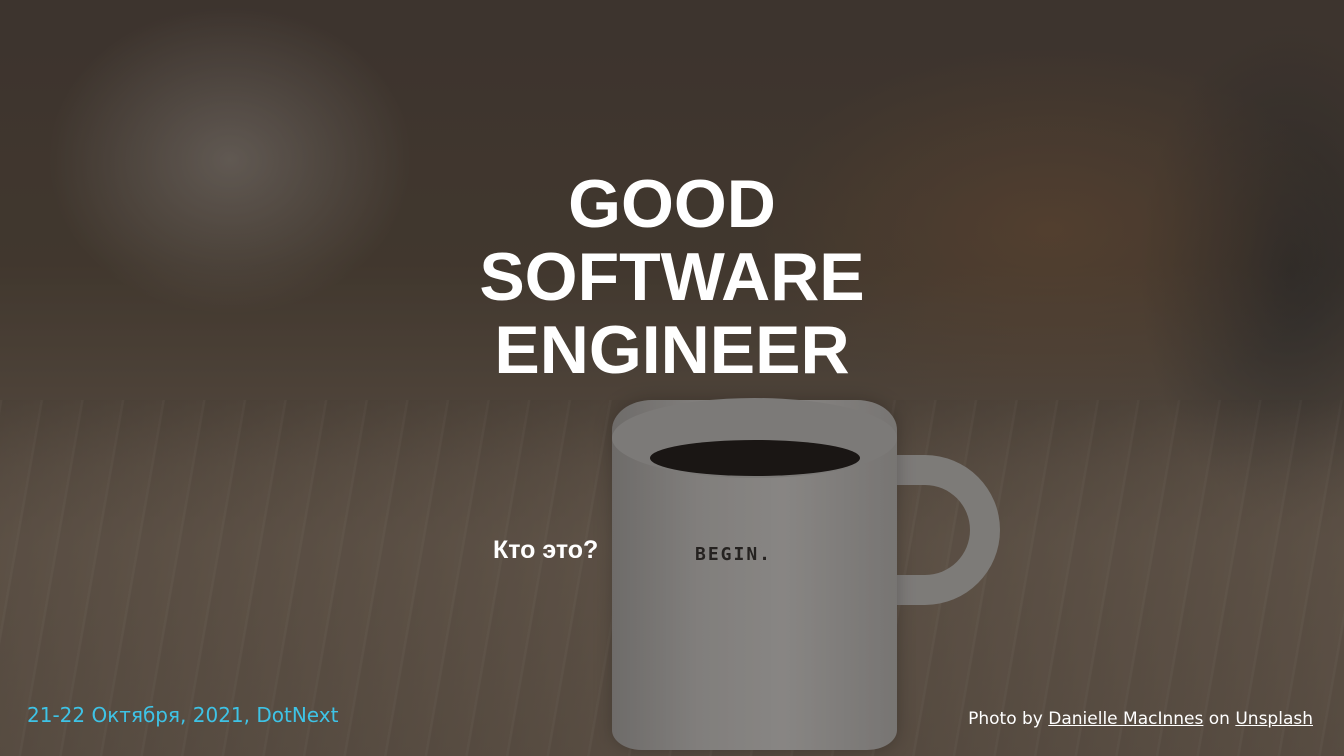 Image resolution: width=1344 pixels, height=756 pixels. What do you see at coordinates (672, 350) in the screenshot?
I see `title-line-3: ENGINEER` at bounding box center [672, 350].